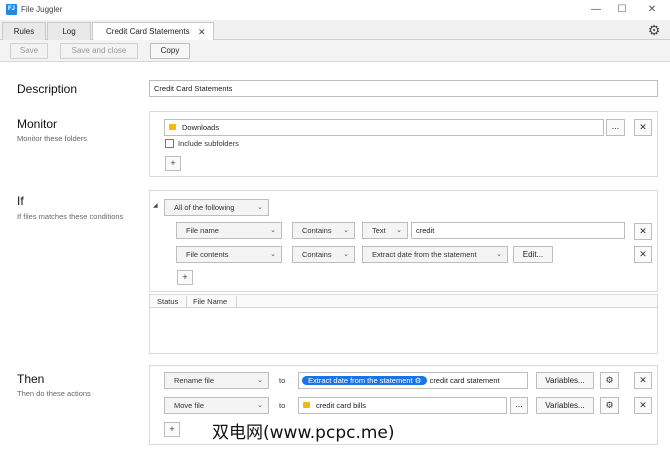 Image resolution: width=670 pixels, height=453 pixels. Describe the element at coordinates (282, 405) in the screenshot. I see `action-2-to-label: to` at that location.